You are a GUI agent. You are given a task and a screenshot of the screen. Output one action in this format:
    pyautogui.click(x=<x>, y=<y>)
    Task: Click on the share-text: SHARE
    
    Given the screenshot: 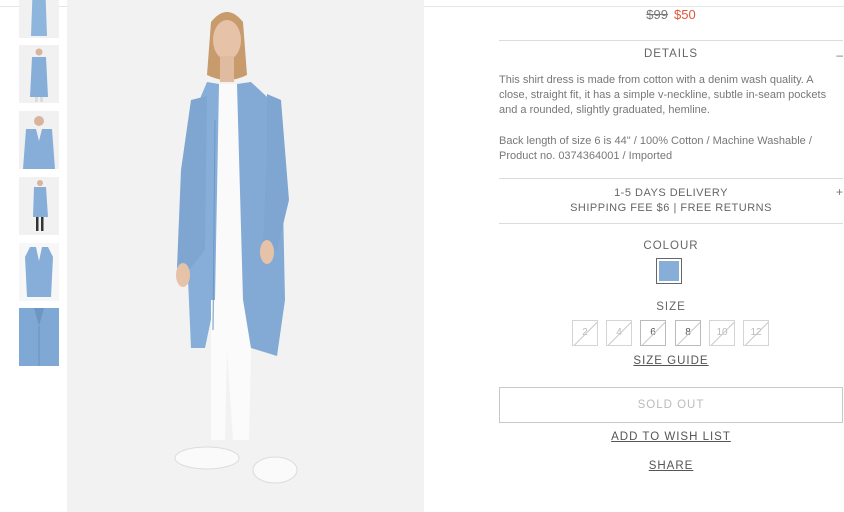 What is the action you would take?
    pyautogui.click(x=671, y=466)
    